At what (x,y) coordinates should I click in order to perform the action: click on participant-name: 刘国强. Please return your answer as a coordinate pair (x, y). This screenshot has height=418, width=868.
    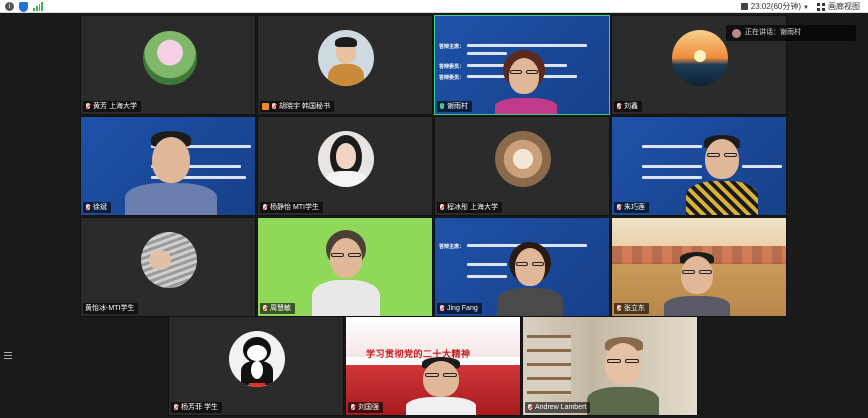
    Looking at the image, I should click on (368, 407).